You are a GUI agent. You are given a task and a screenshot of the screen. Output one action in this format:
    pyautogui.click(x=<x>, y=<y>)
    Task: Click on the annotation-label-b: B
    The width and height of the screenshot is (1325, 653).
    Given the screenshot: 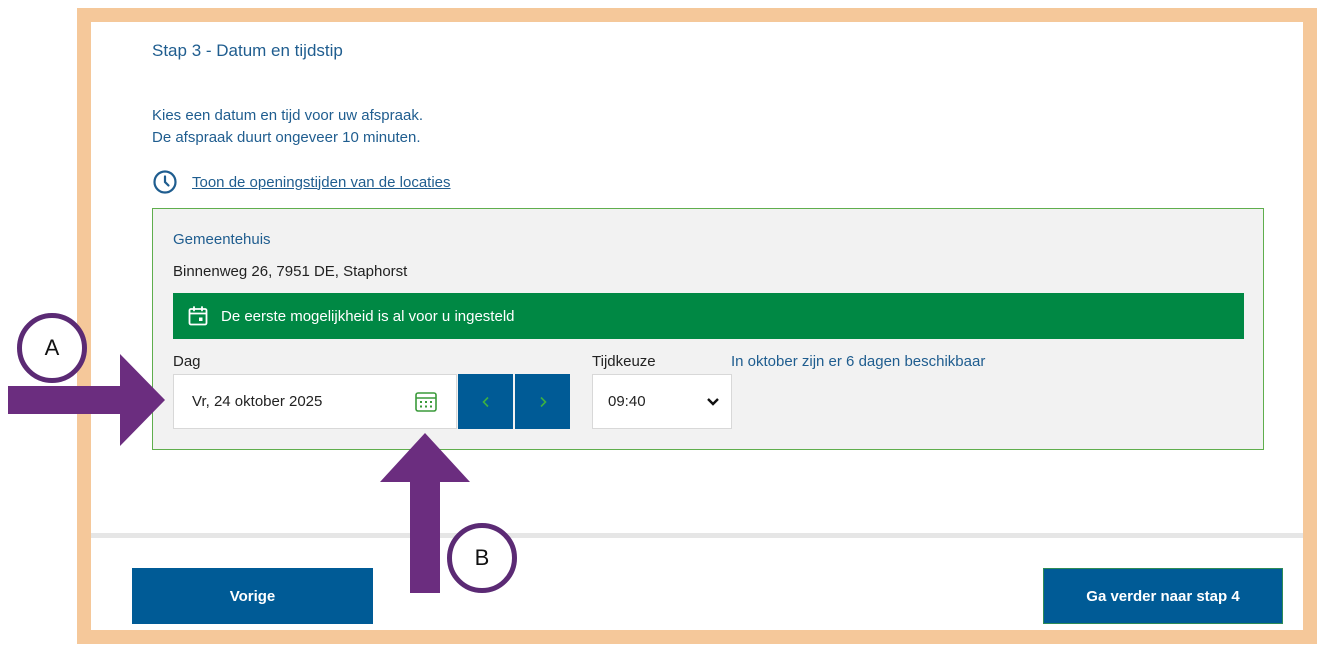 What is the action you would take?
    pyautogui.click(x=482, y=558)
    